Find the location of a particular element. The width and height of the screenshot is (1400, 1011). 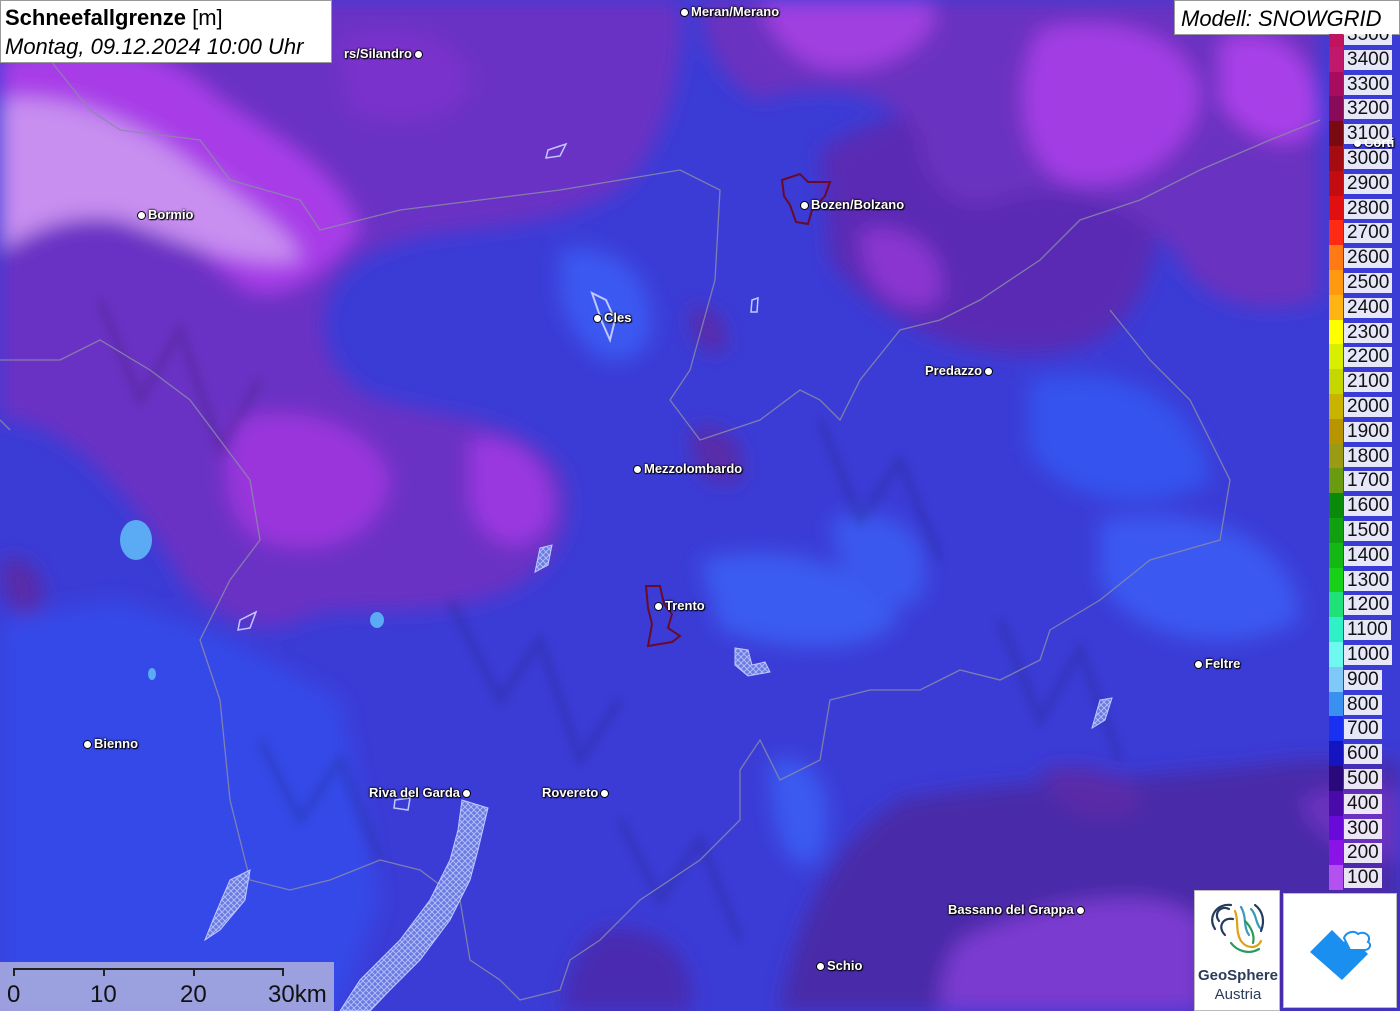

legend-row: 2000 is located at coordinates (1364, 406).